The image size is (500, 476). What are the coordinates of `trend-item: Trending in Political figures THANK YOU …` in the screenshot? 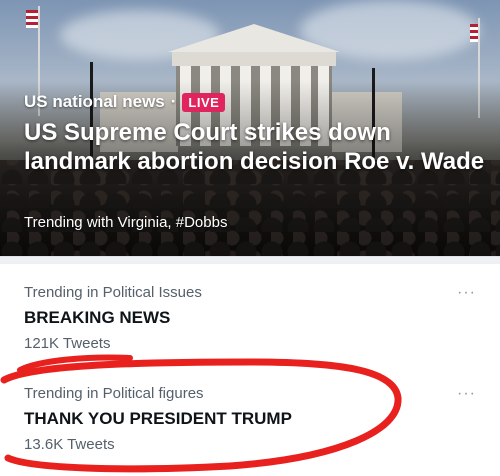 It's located at (250, 419).